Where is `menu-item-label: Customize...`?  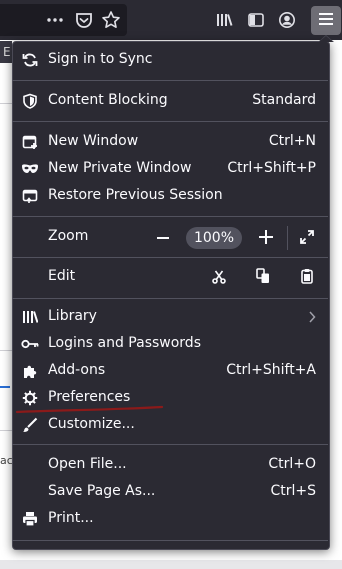 menu-item-label: Customize... is located at coordinates (91, 424).